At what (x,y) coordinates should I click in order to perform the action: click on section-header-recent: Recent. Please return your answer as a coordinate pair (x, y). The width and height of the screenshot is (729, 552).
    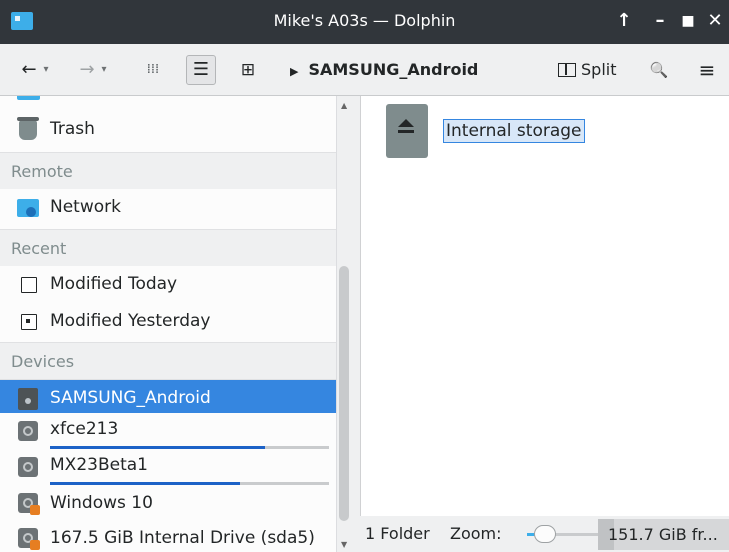
    Looking at the image, I should click on (168, 248).